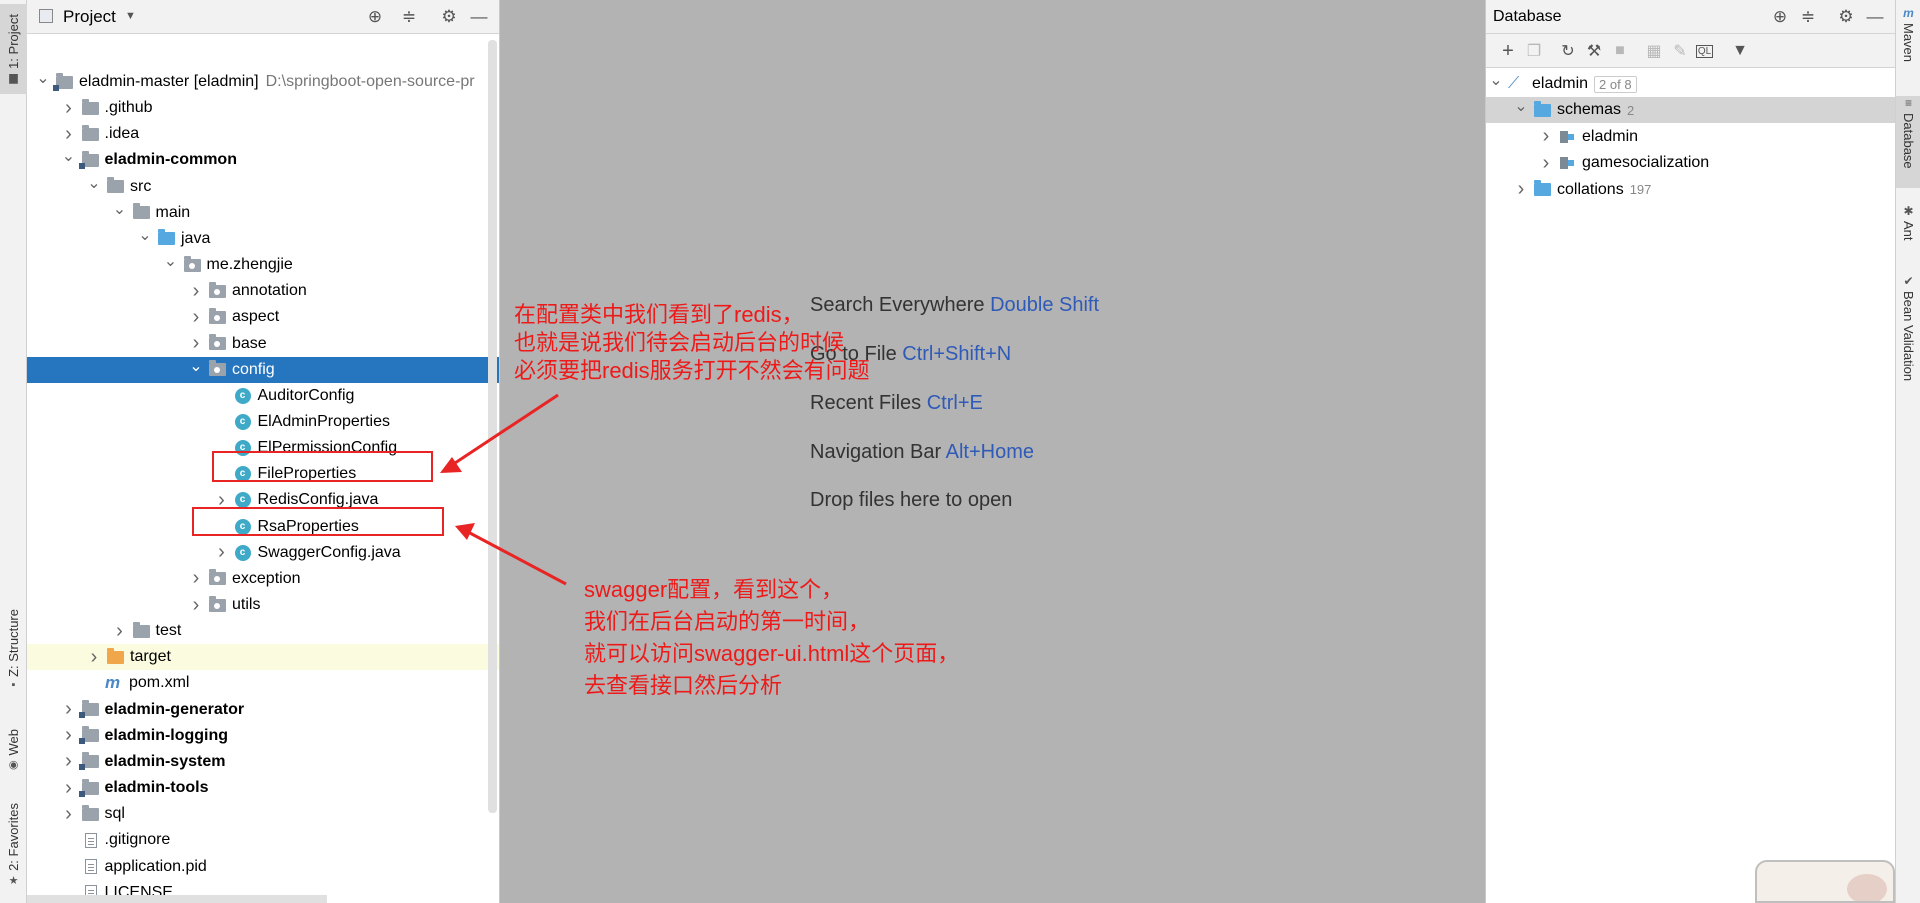 This screenshot has width=1920, height=903. I want to click on tab-bean-validation: ✔ Bean Validation, so click(1908, 337).